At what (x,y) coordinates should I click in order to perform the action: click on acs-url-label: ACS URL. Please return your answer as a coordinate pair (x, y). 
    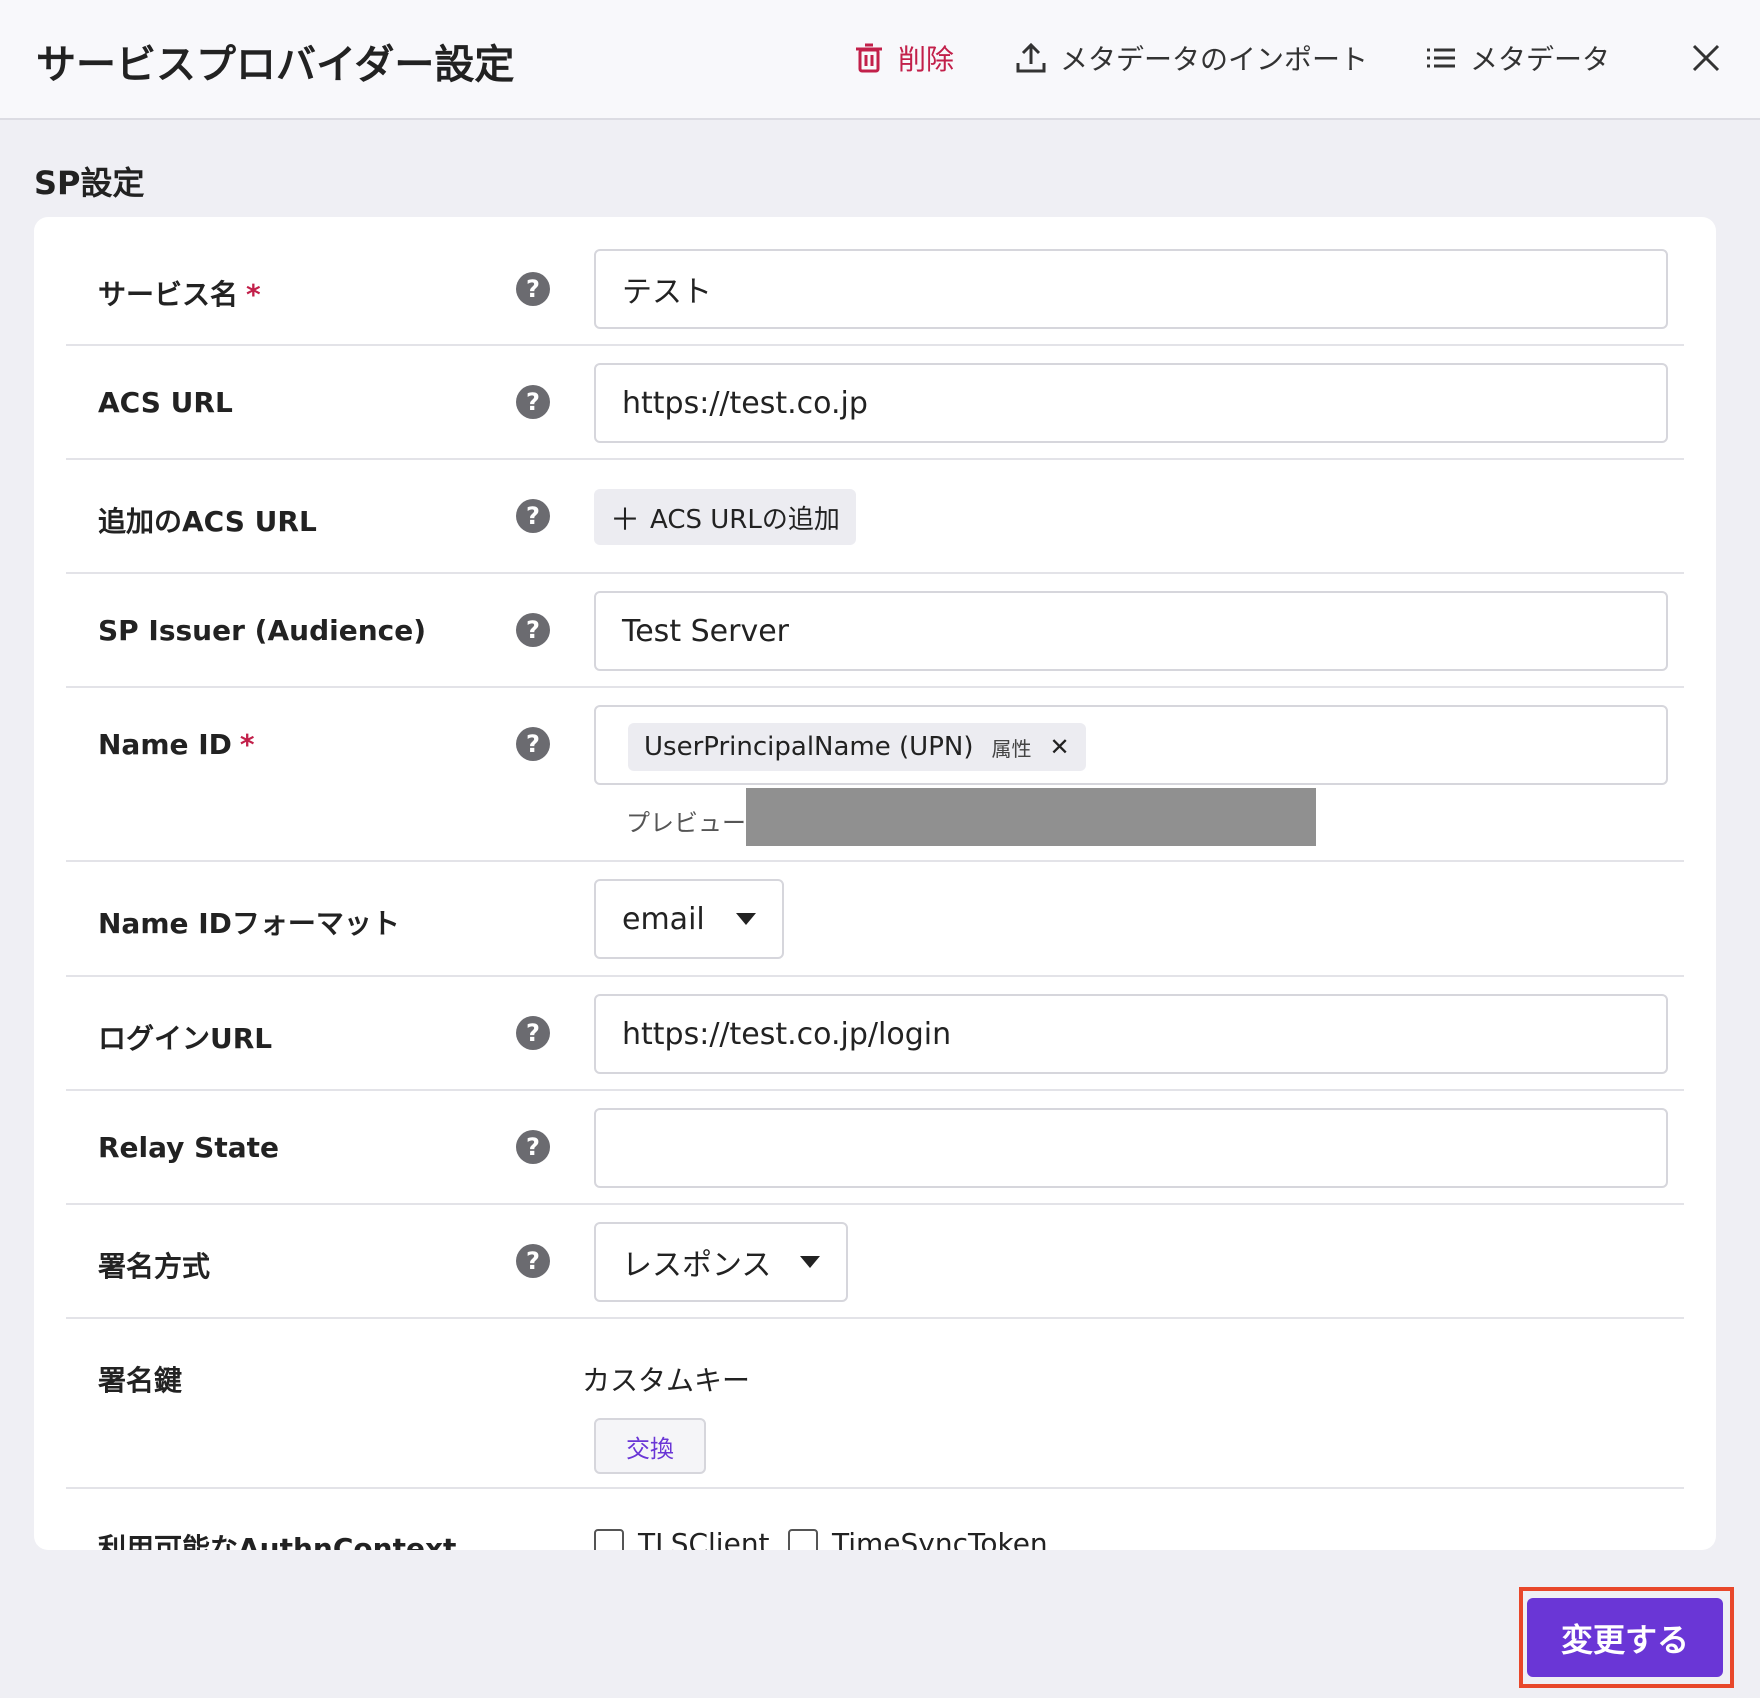
    Looking at the image, I should click on (165, 402).